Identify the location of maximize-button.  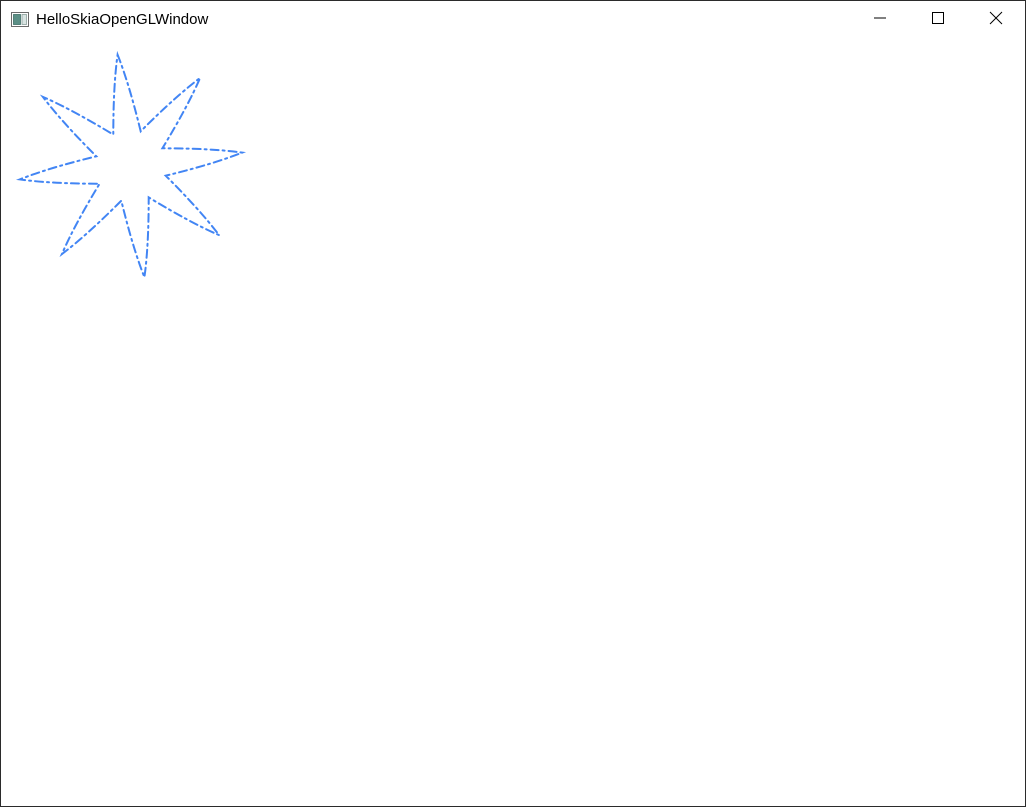
(938, 20).